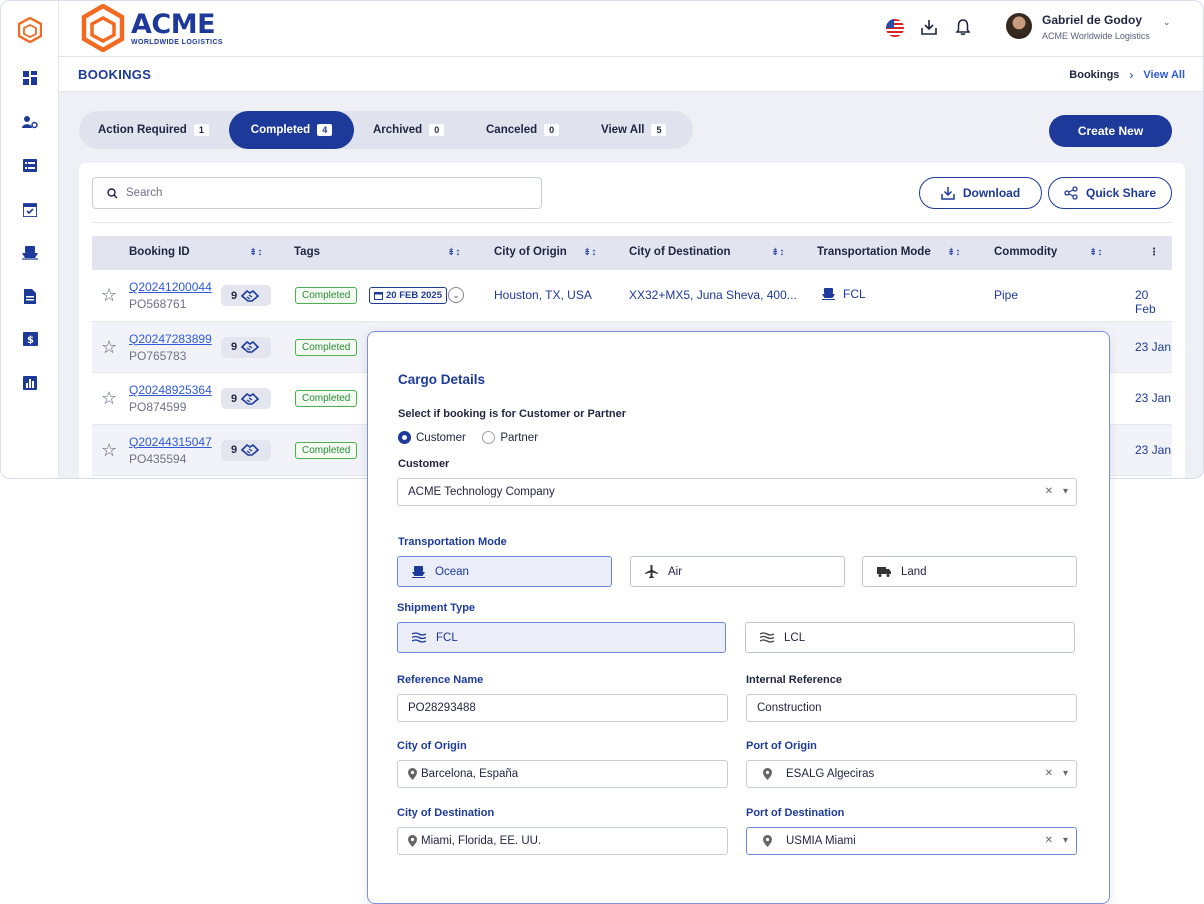 The image size is (1204, 904). What do you see at coordinates (530, 252) in the screenshot?
I see `column-city-origin: City of Origin` at bounding box center [530, 252].